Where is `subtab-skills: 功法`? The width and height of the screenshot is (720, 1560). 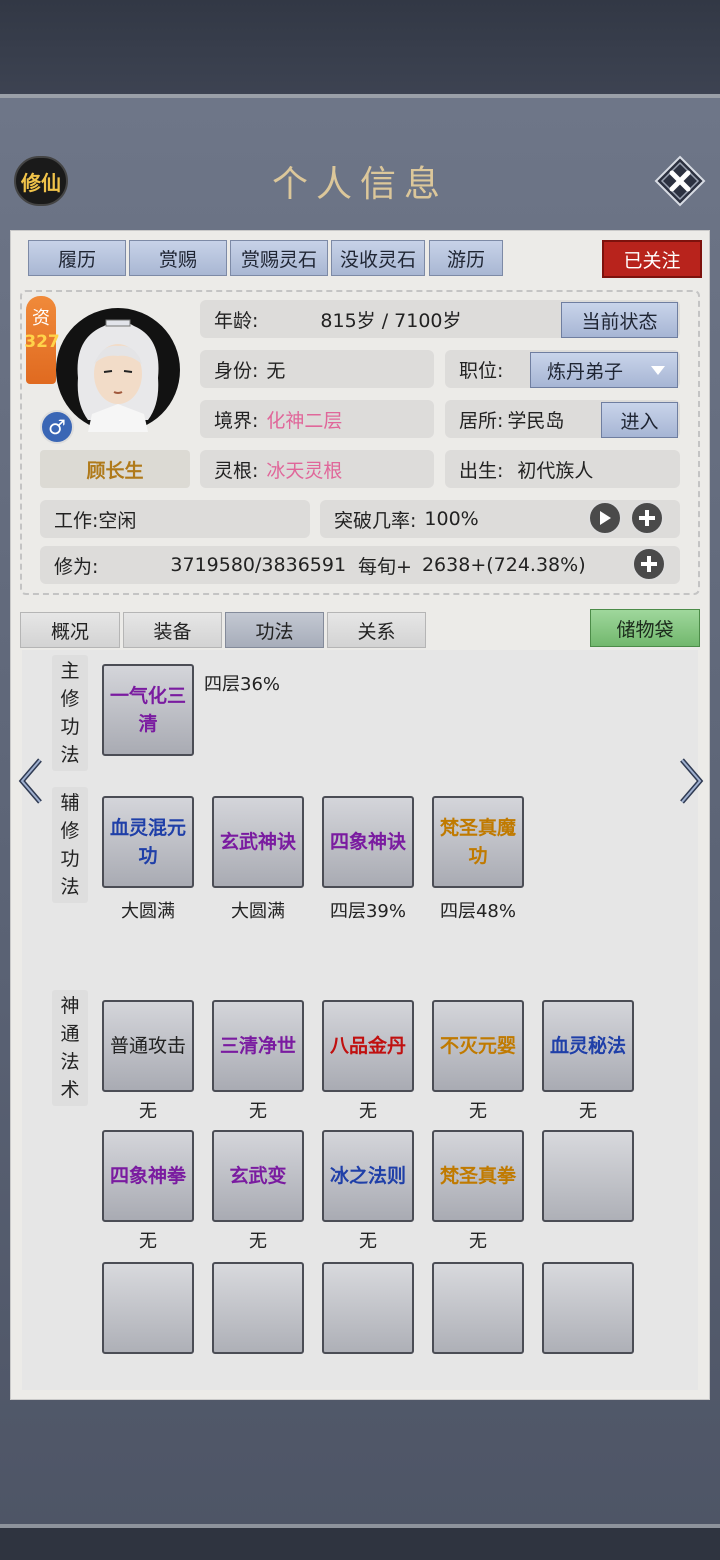 subtab-skills: 功法 is located at coordinates (274, 630).